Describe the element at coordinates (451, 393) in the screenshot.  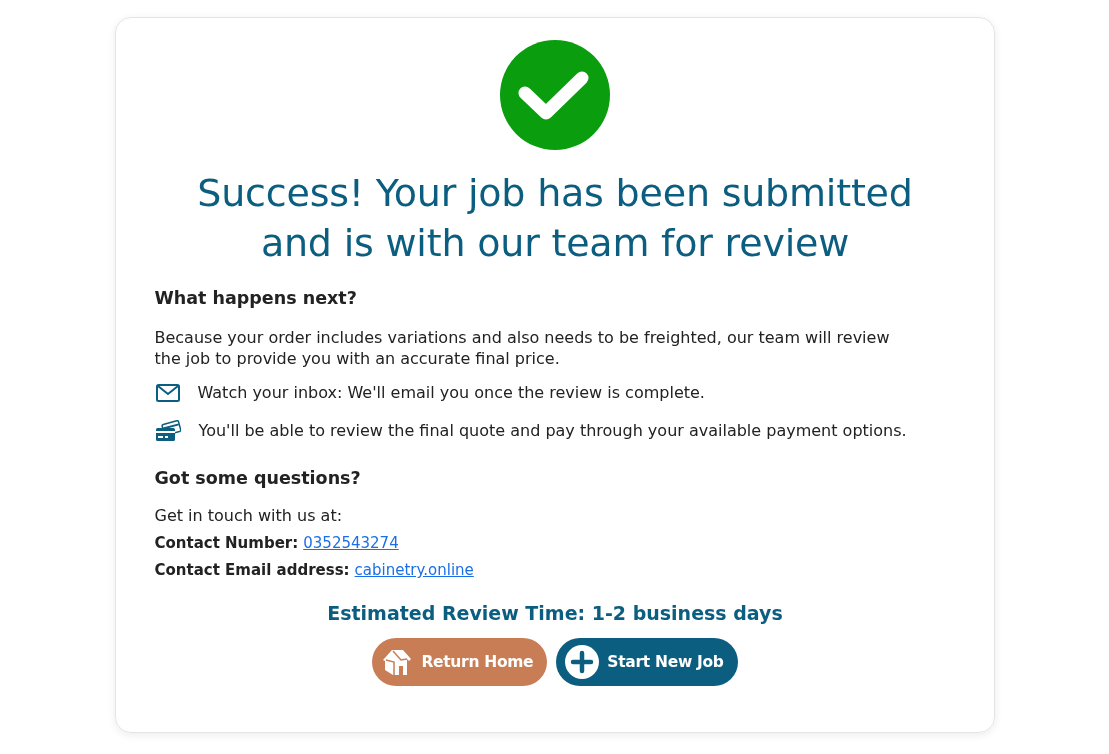
I see `step-text: Watch your inbox: We'll email you once the review is complete.` at that location.